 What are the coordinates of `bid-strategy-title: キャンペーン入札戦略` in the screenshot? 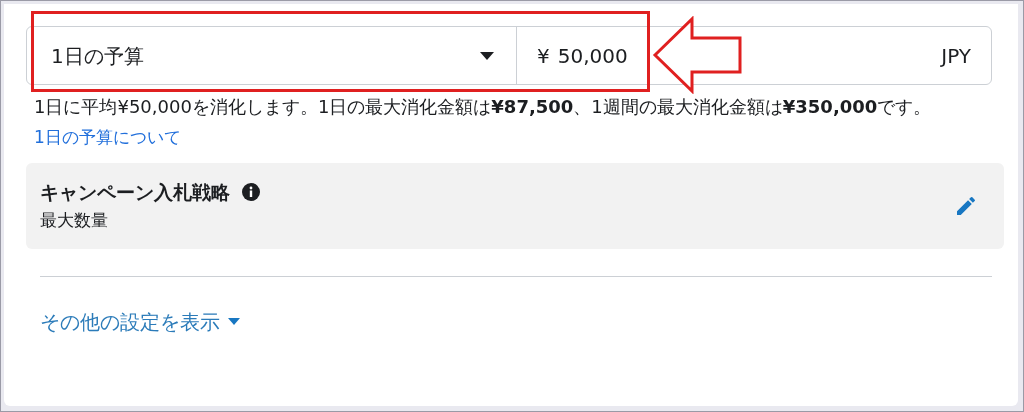 It's located at (135, 192).